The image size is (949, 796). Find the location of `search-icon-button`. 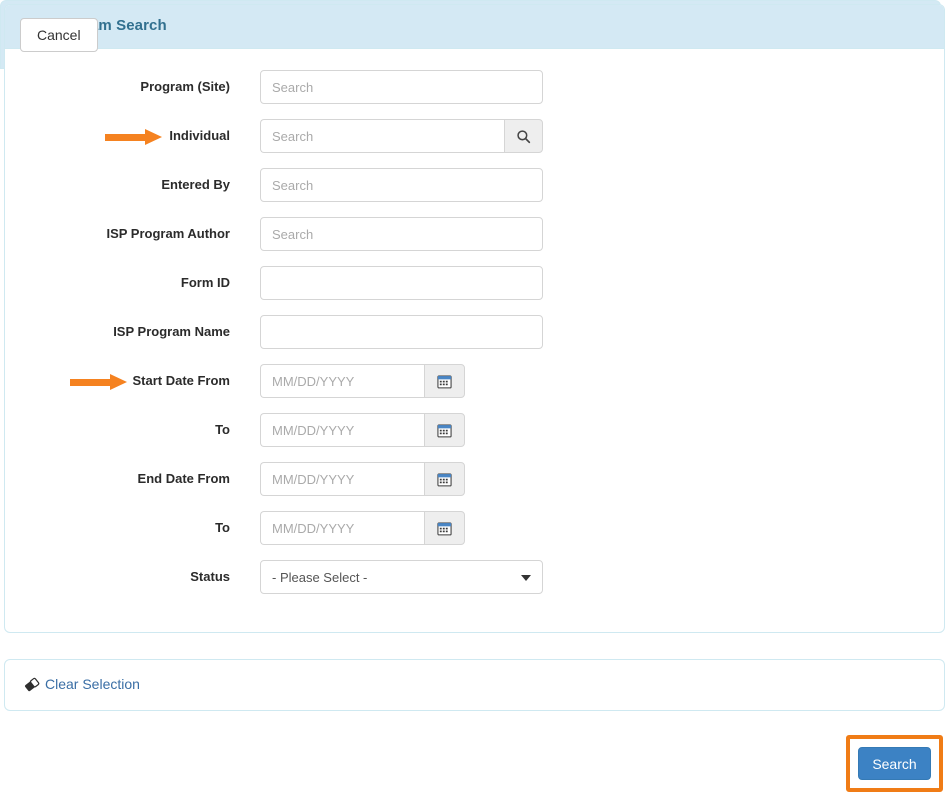

search-icon-button is located at coordinates (523, 136).